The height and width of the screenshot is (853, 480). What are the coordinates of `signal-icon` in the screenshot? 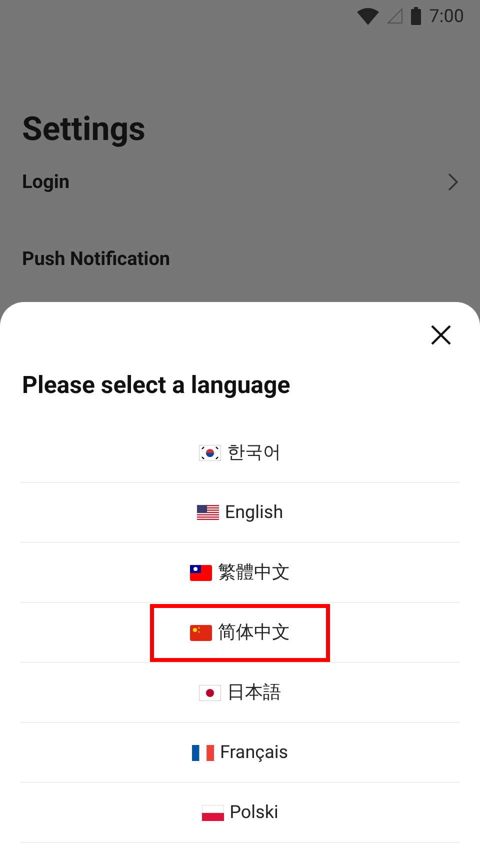 It's located at (395, 16).